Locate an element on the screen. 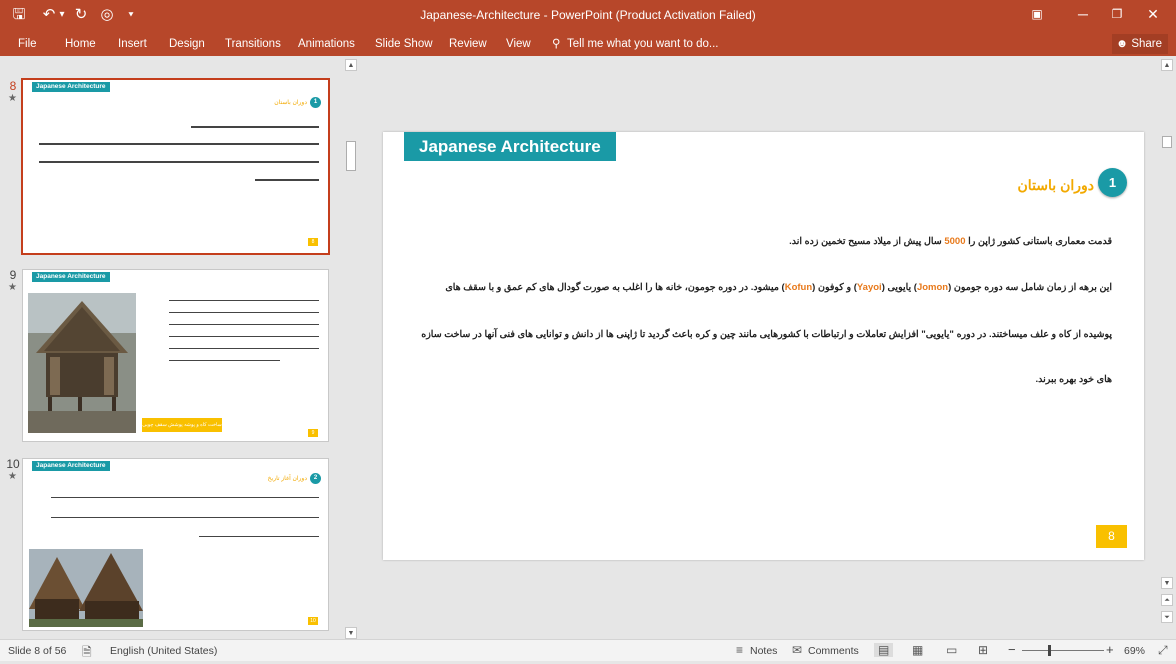 This screenshot has width=1176, height=664. share-label: Share is located at coordinates (1146, 44).